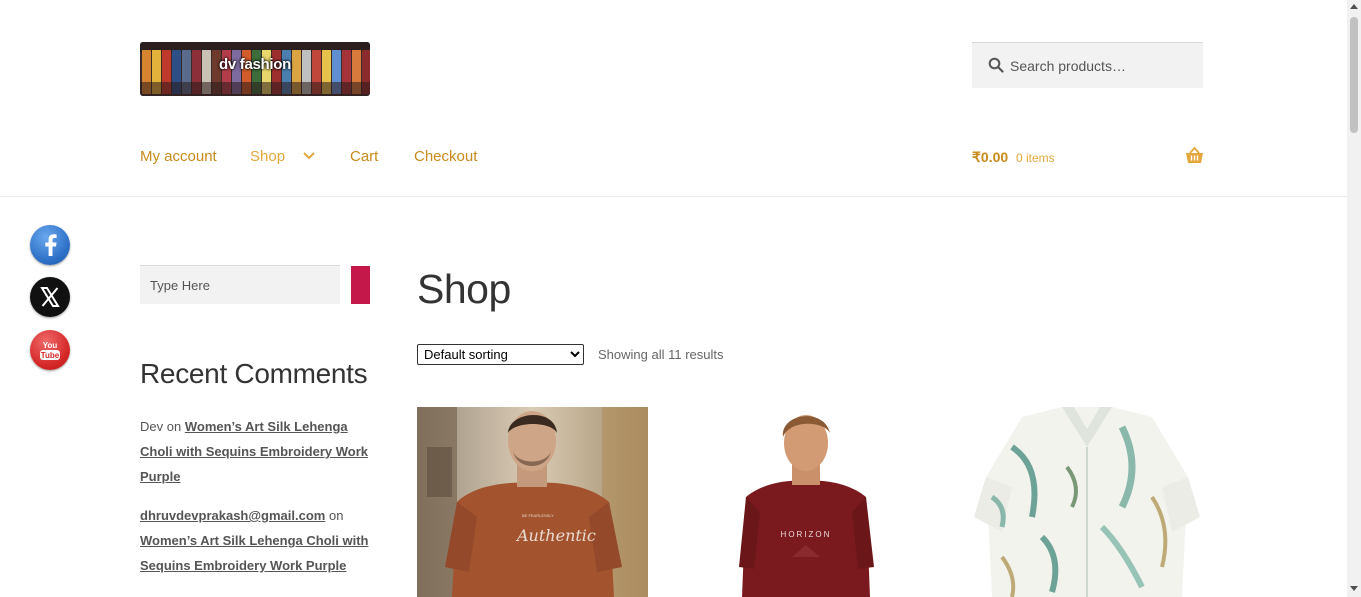 Image resolution: width=1361 pixels, height=597 pixels. I want to click on svg-text: Tube, so click(50, 355).